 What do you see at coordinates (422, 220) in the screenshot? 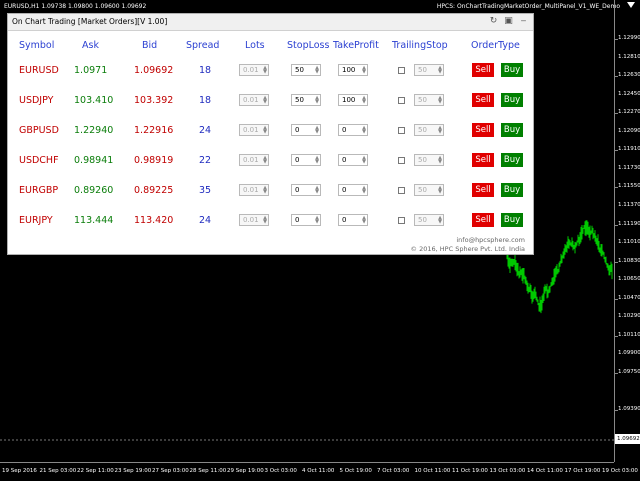
I see `trailingstop-input-value: 50` at bounding box center [422, 220].